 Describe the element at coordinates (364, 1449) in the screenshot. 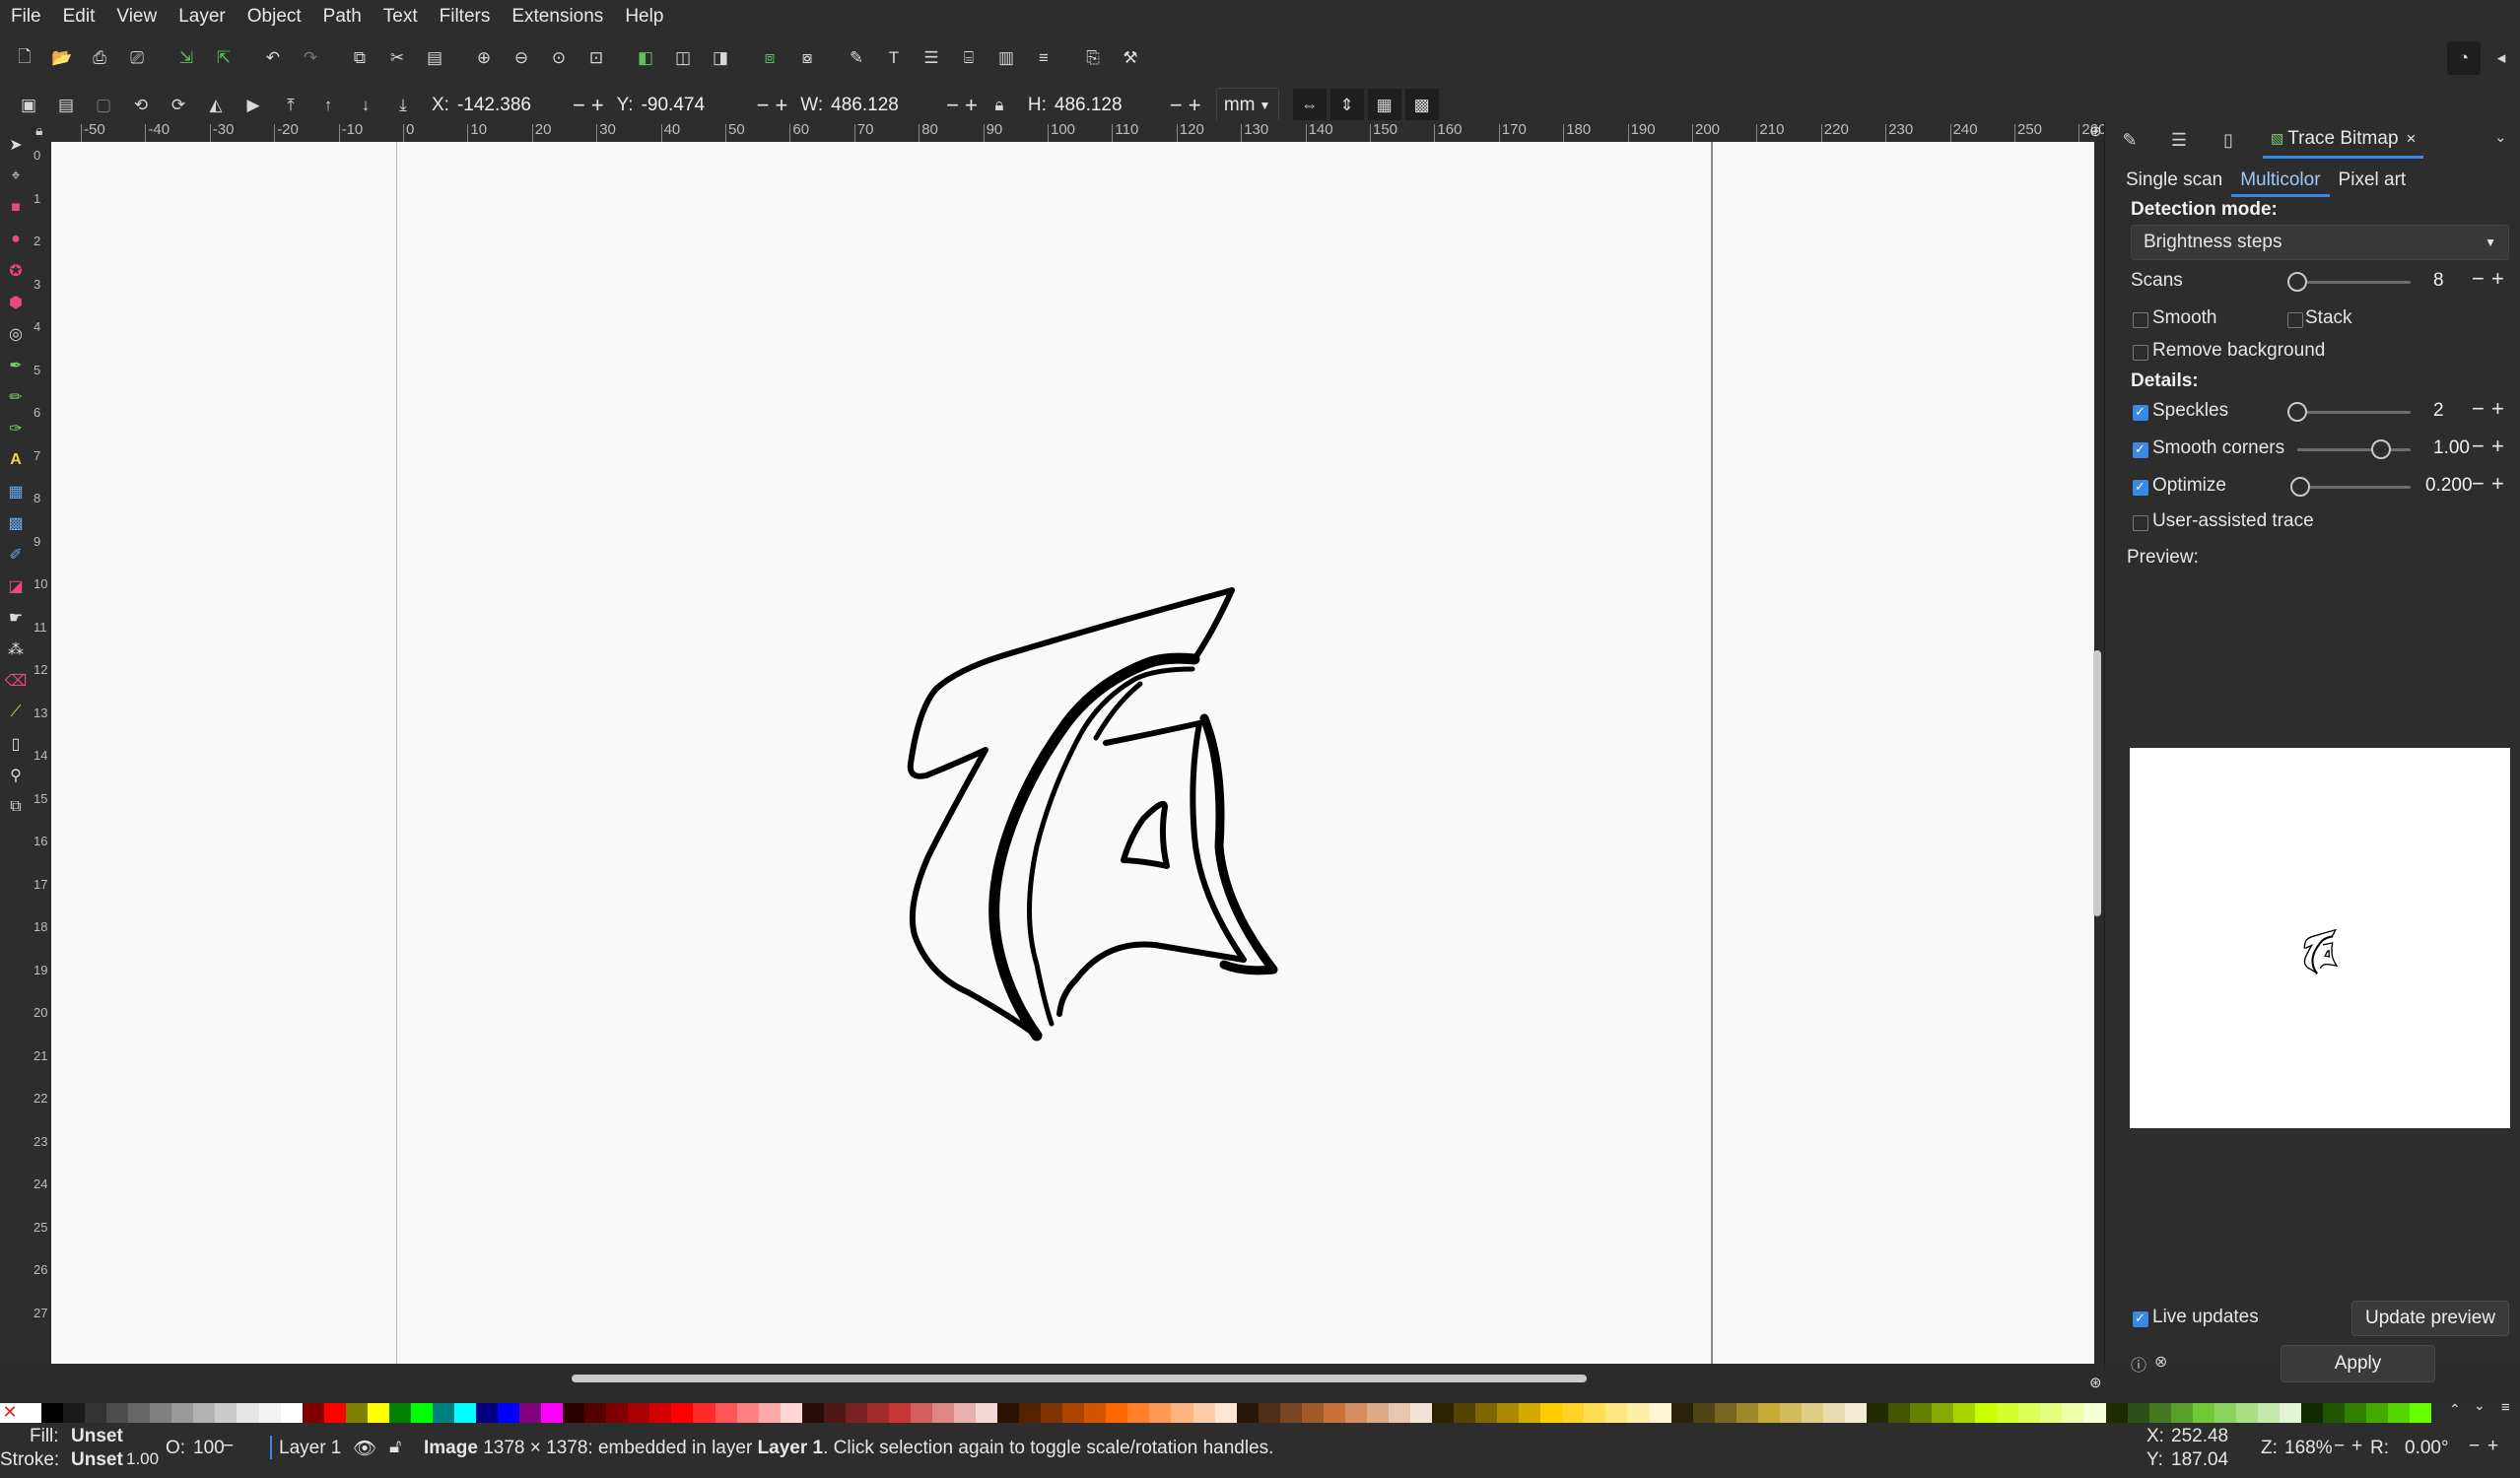

I see `layer-visibility-eye-icon: 👁︎` at that location.